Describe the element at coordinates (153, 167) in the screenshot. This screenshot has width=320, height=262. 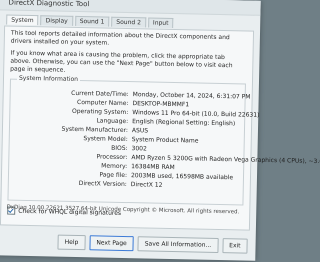
I see `info-value: 16384MB RAM` at that location.